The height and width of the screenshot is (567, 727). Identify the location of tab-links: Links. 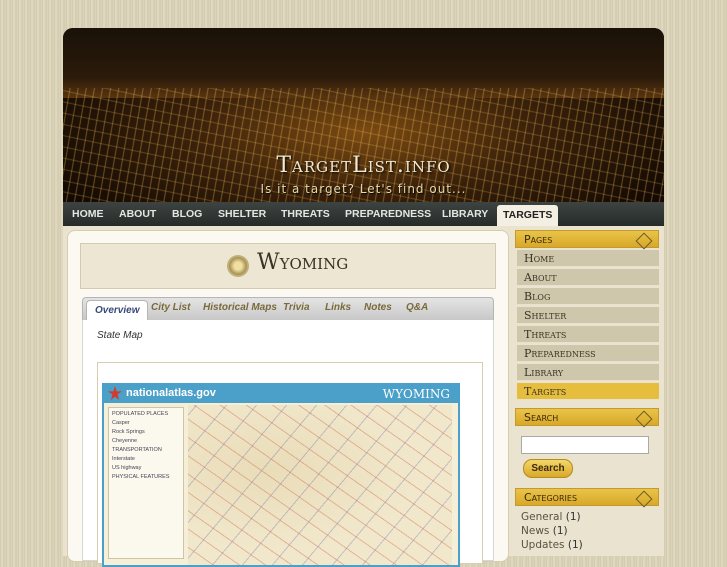
(338, 307).